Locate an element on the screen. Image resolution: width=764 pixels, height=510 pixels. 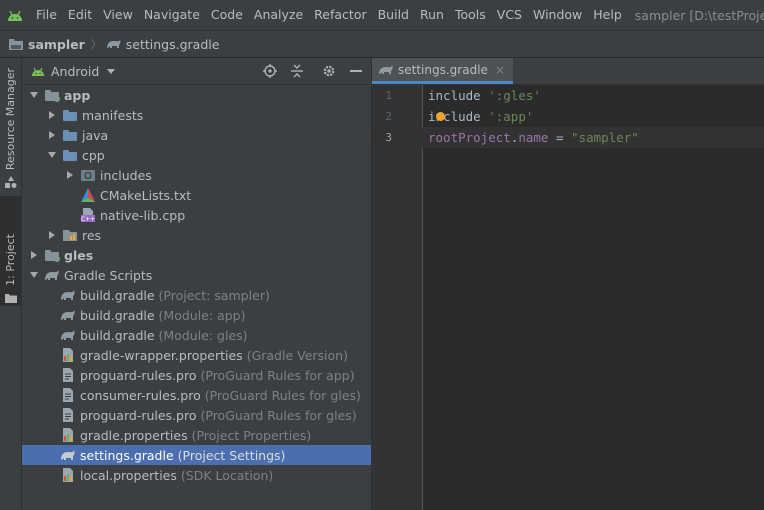
project-panel-header: Android is located at coordinates (196, 71).